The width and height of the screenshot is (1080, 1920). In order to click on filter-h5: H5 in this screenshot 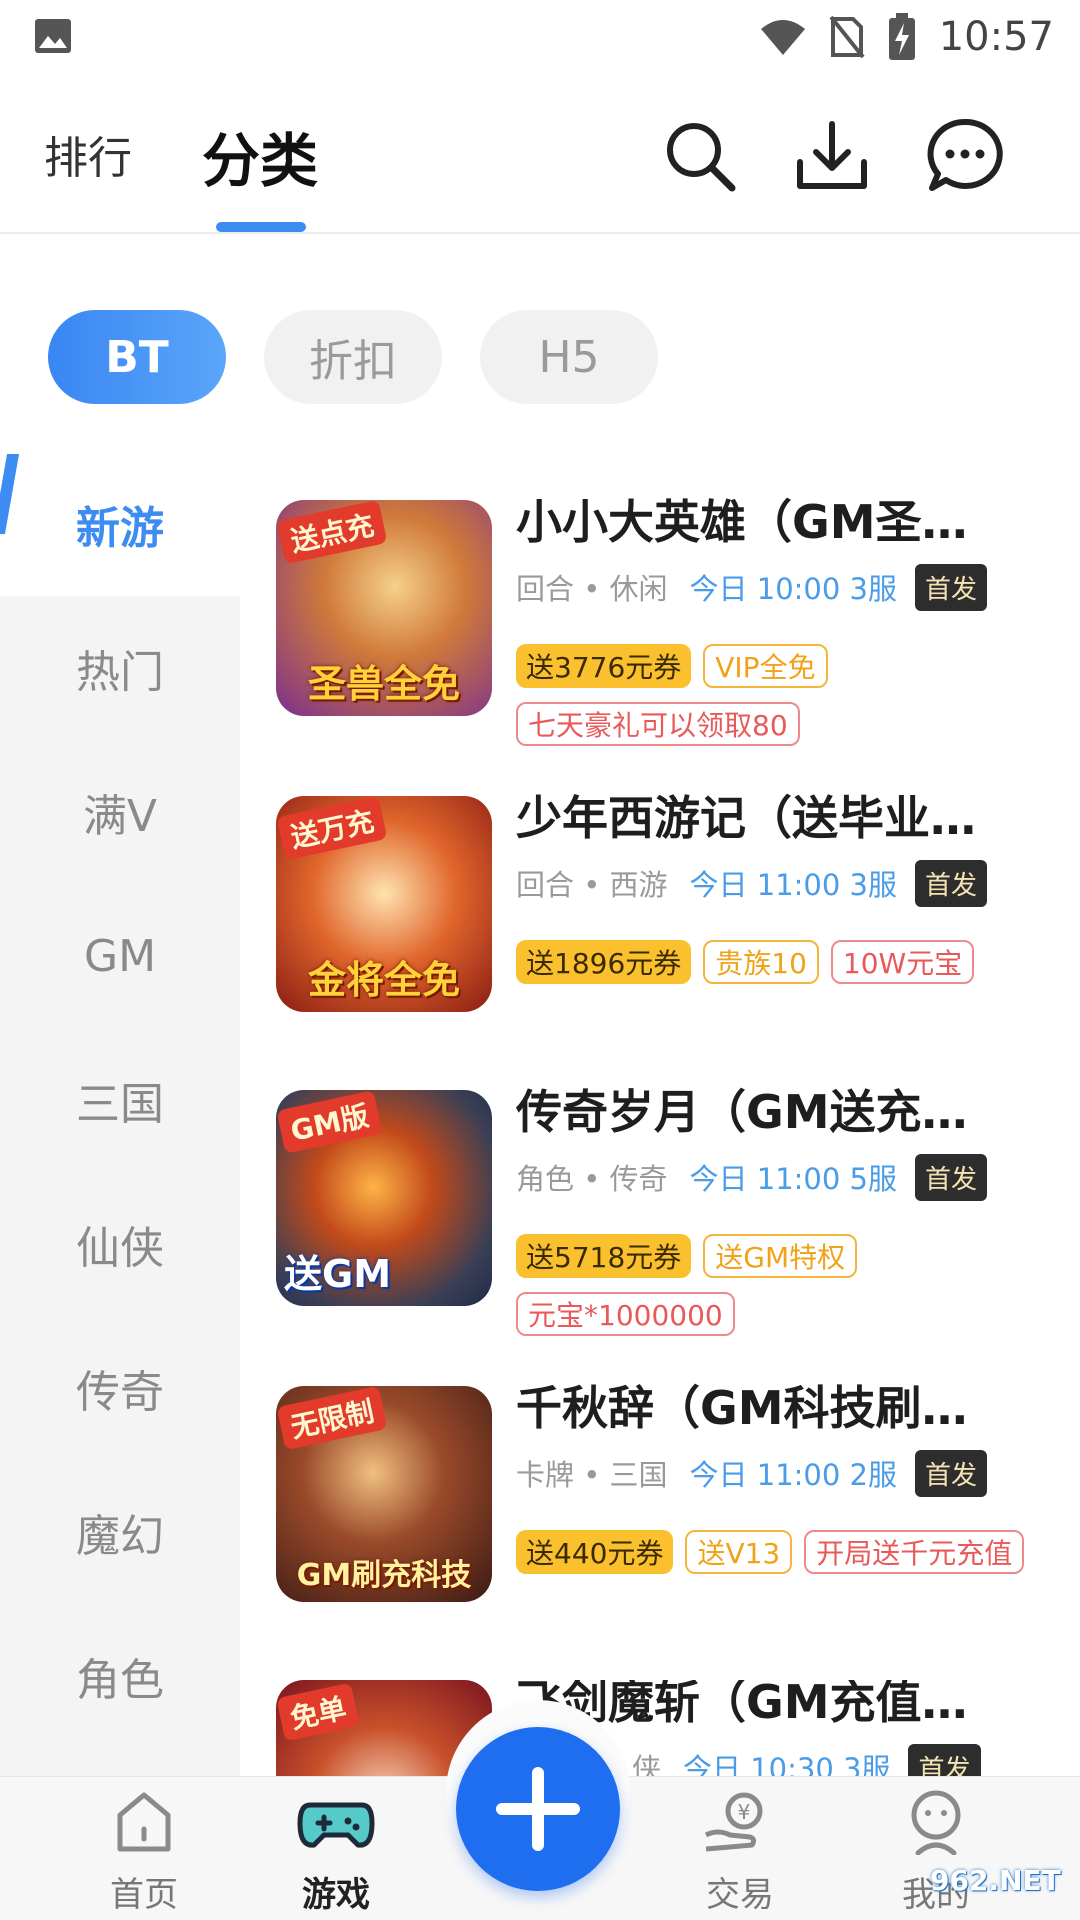, I will do `click(569, 357)`.